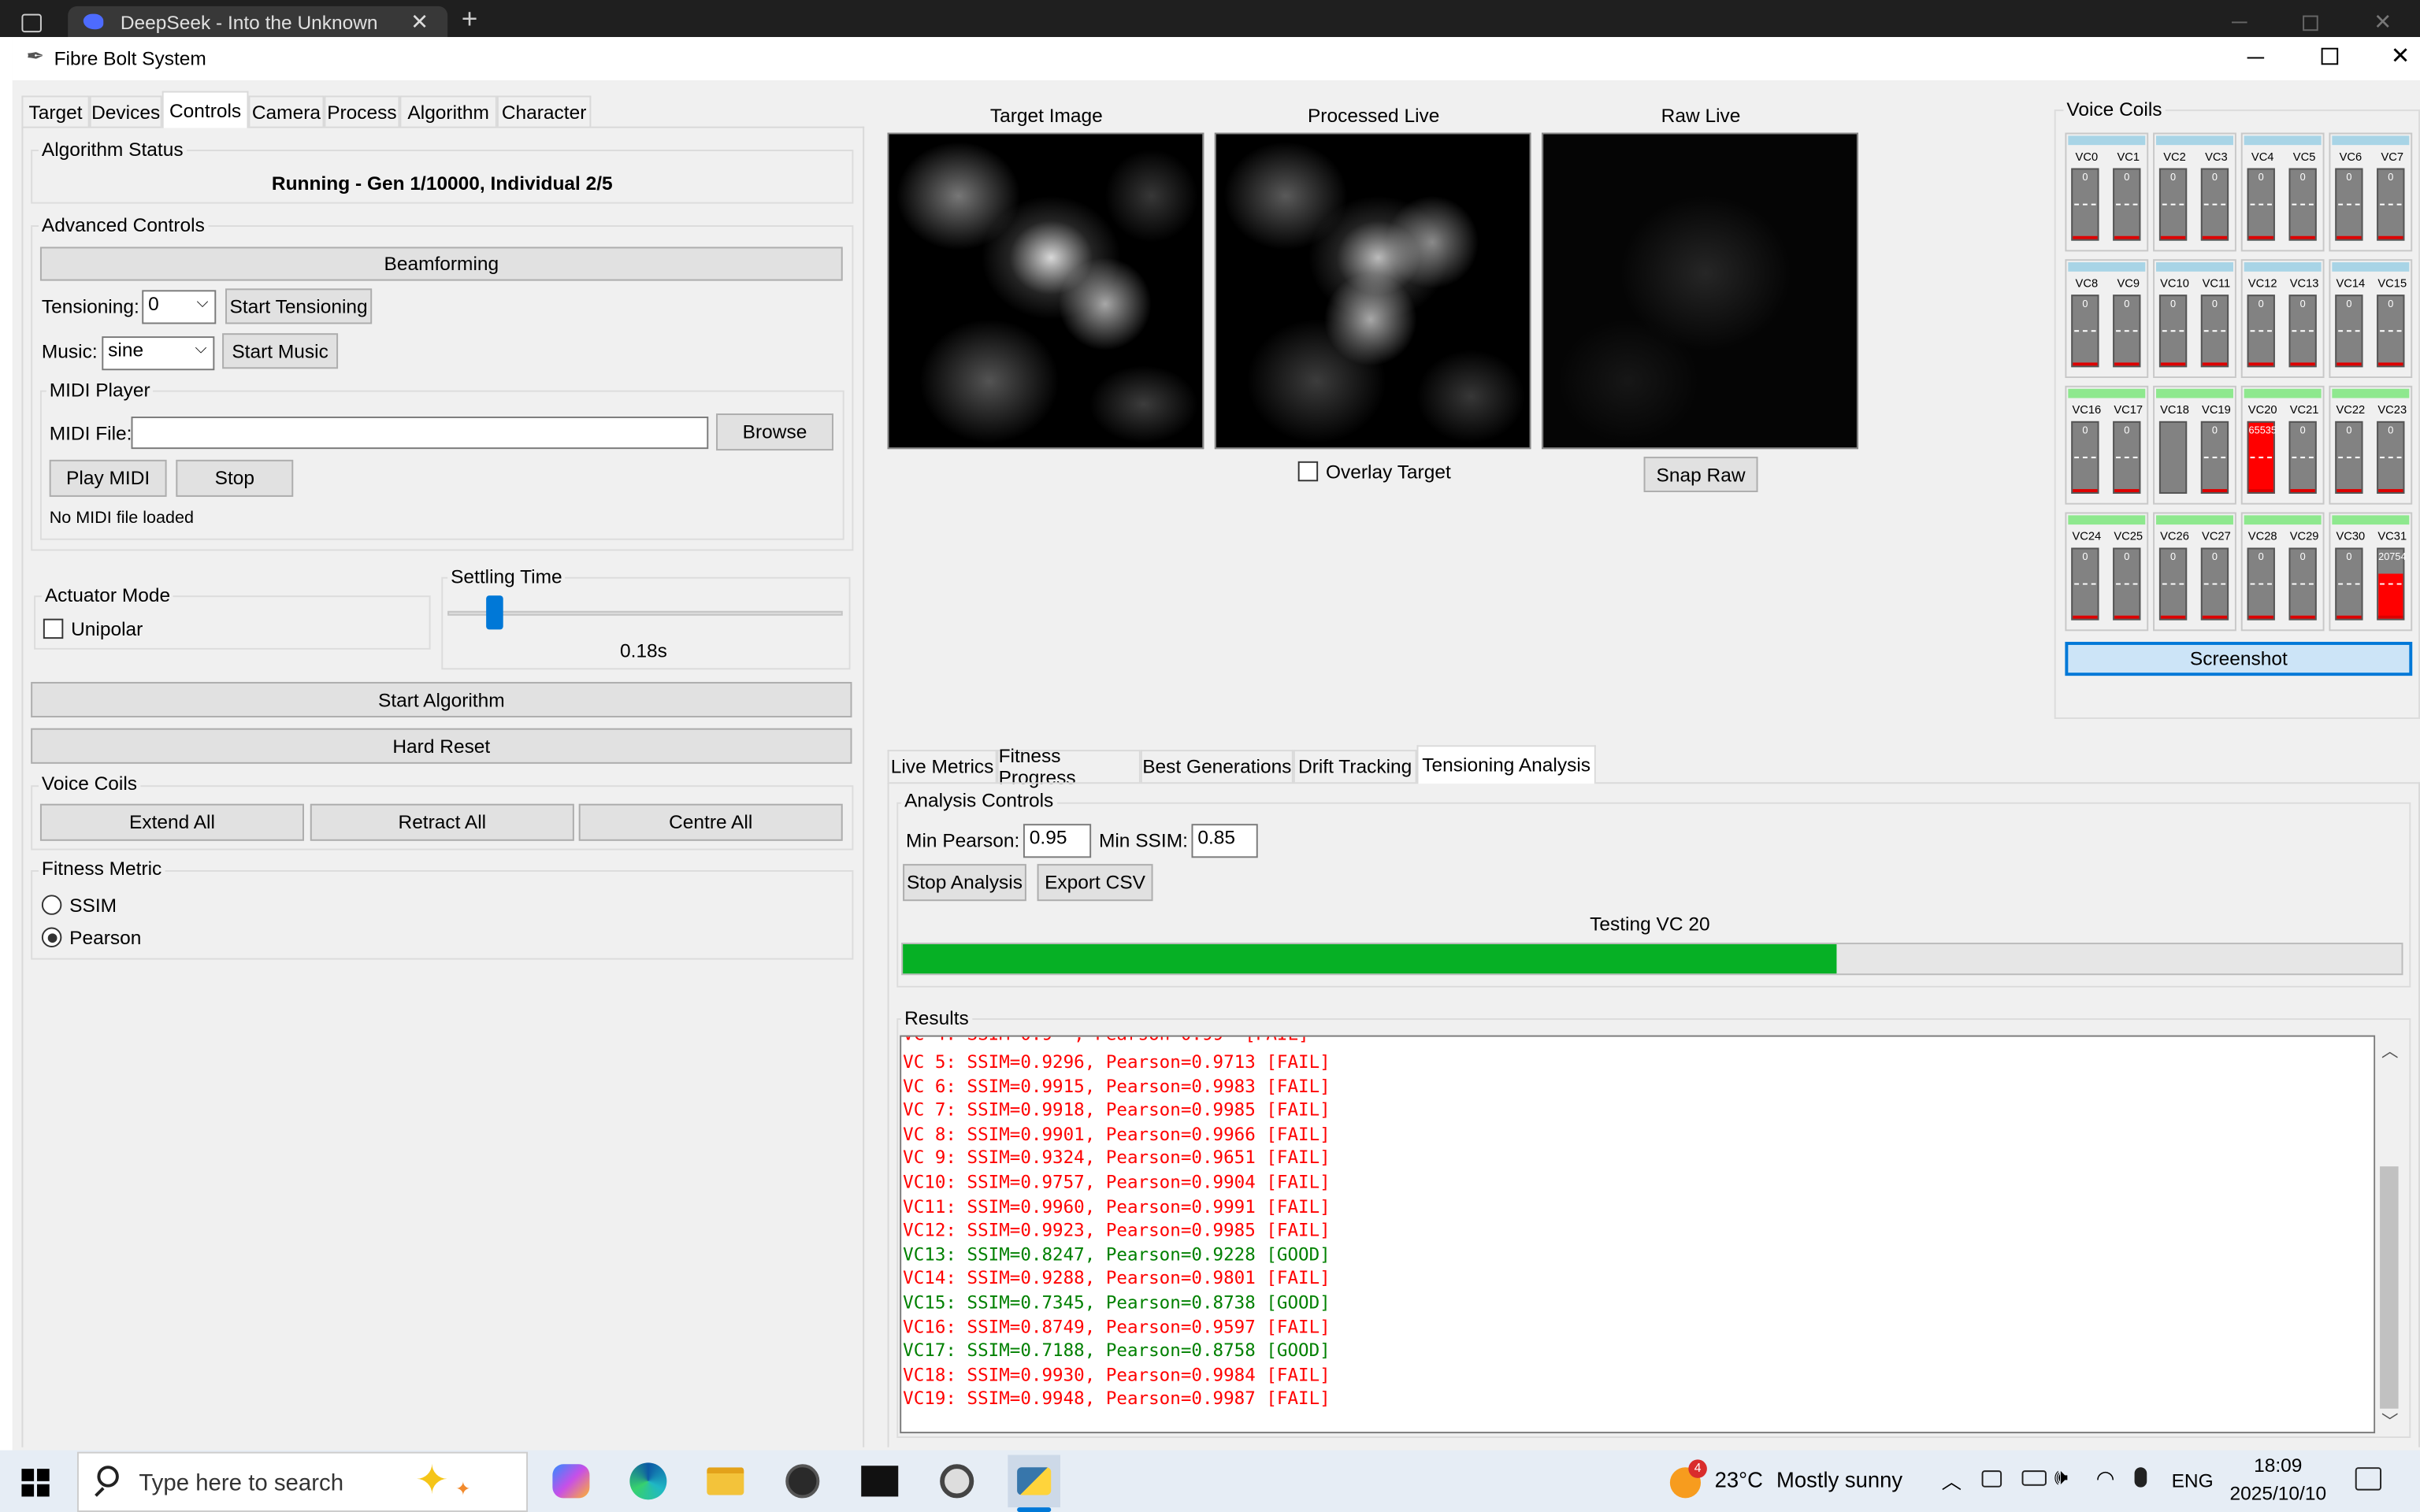  I want to click on scroll-up-icon: ︿, so click(2390, 1051).